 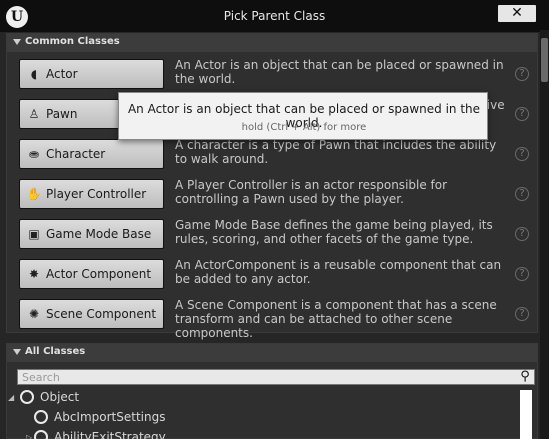 What do you see at coordinates (34, 314) in the screenshot?
I see `scene-component-icon: ✺` at bounding box center [34, 314].